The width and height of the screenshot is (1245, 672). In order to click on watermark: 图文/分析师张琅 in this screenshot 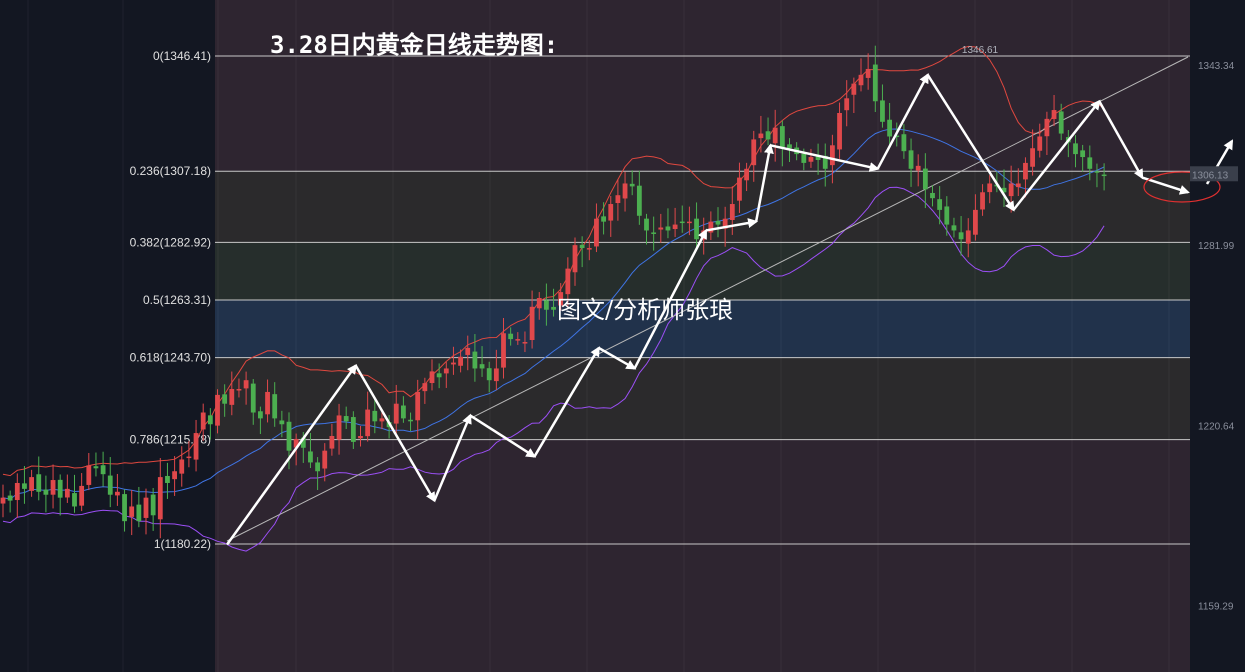, I will do `click(645, 310)`.